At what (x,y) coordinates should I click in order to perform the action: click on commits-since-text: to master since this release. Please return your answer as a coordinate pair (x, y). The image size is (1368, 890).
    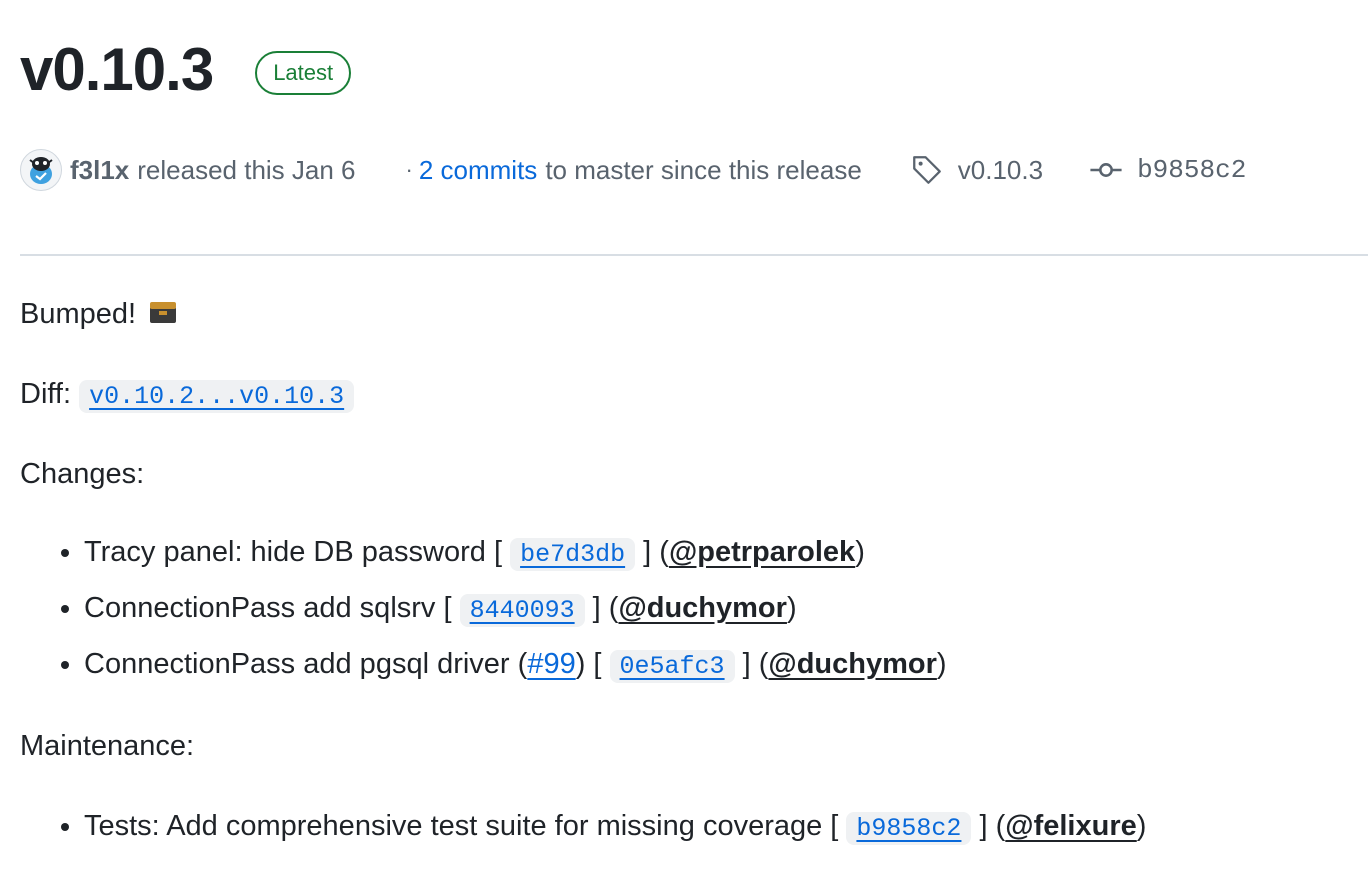
    Looking at the image, I should click on (703, 169).